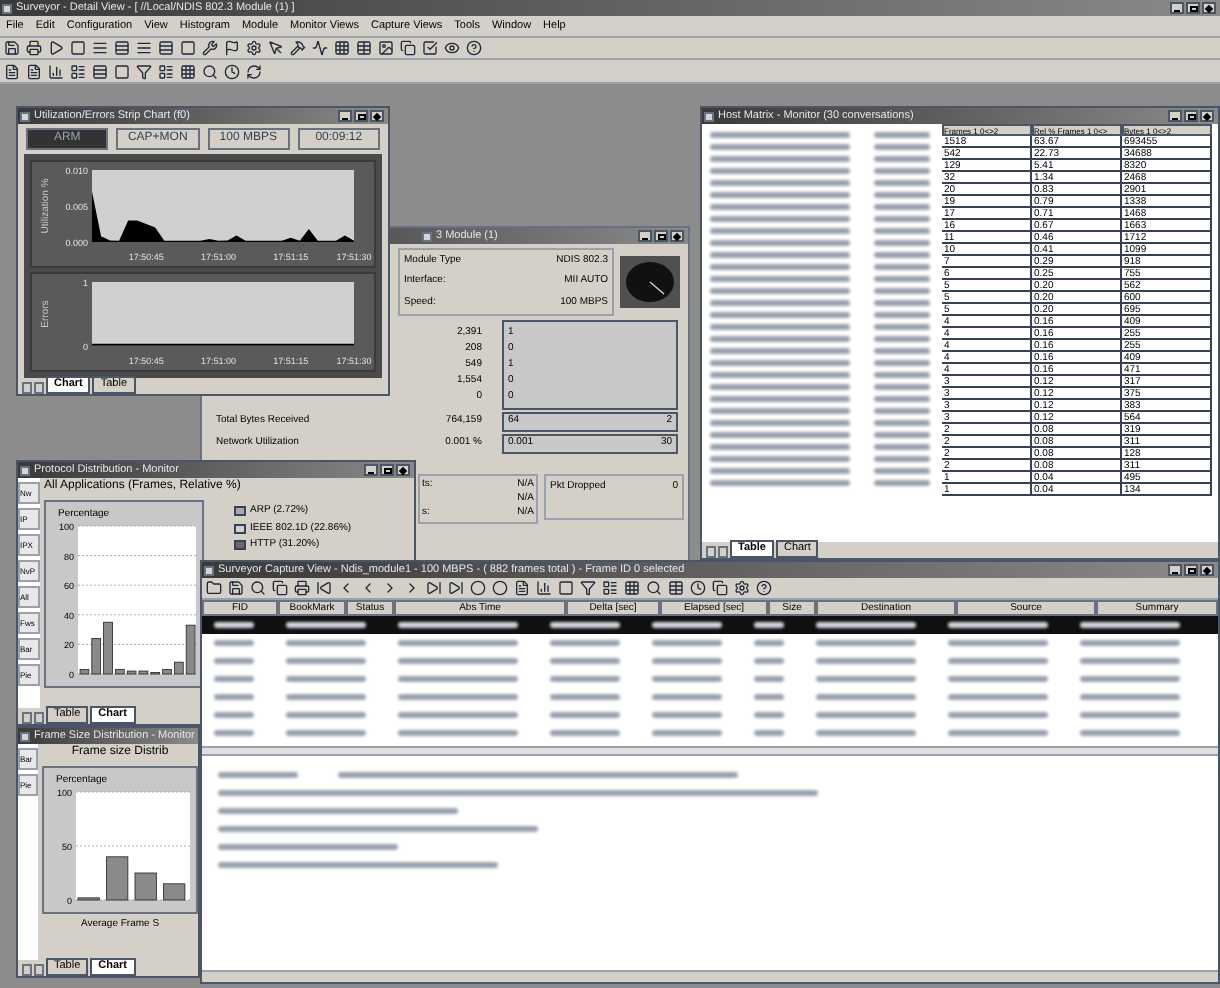  What do you see at coordinates (368, 588) in the screenshot?
I see `back-icon` at bounding box center [368, 588].